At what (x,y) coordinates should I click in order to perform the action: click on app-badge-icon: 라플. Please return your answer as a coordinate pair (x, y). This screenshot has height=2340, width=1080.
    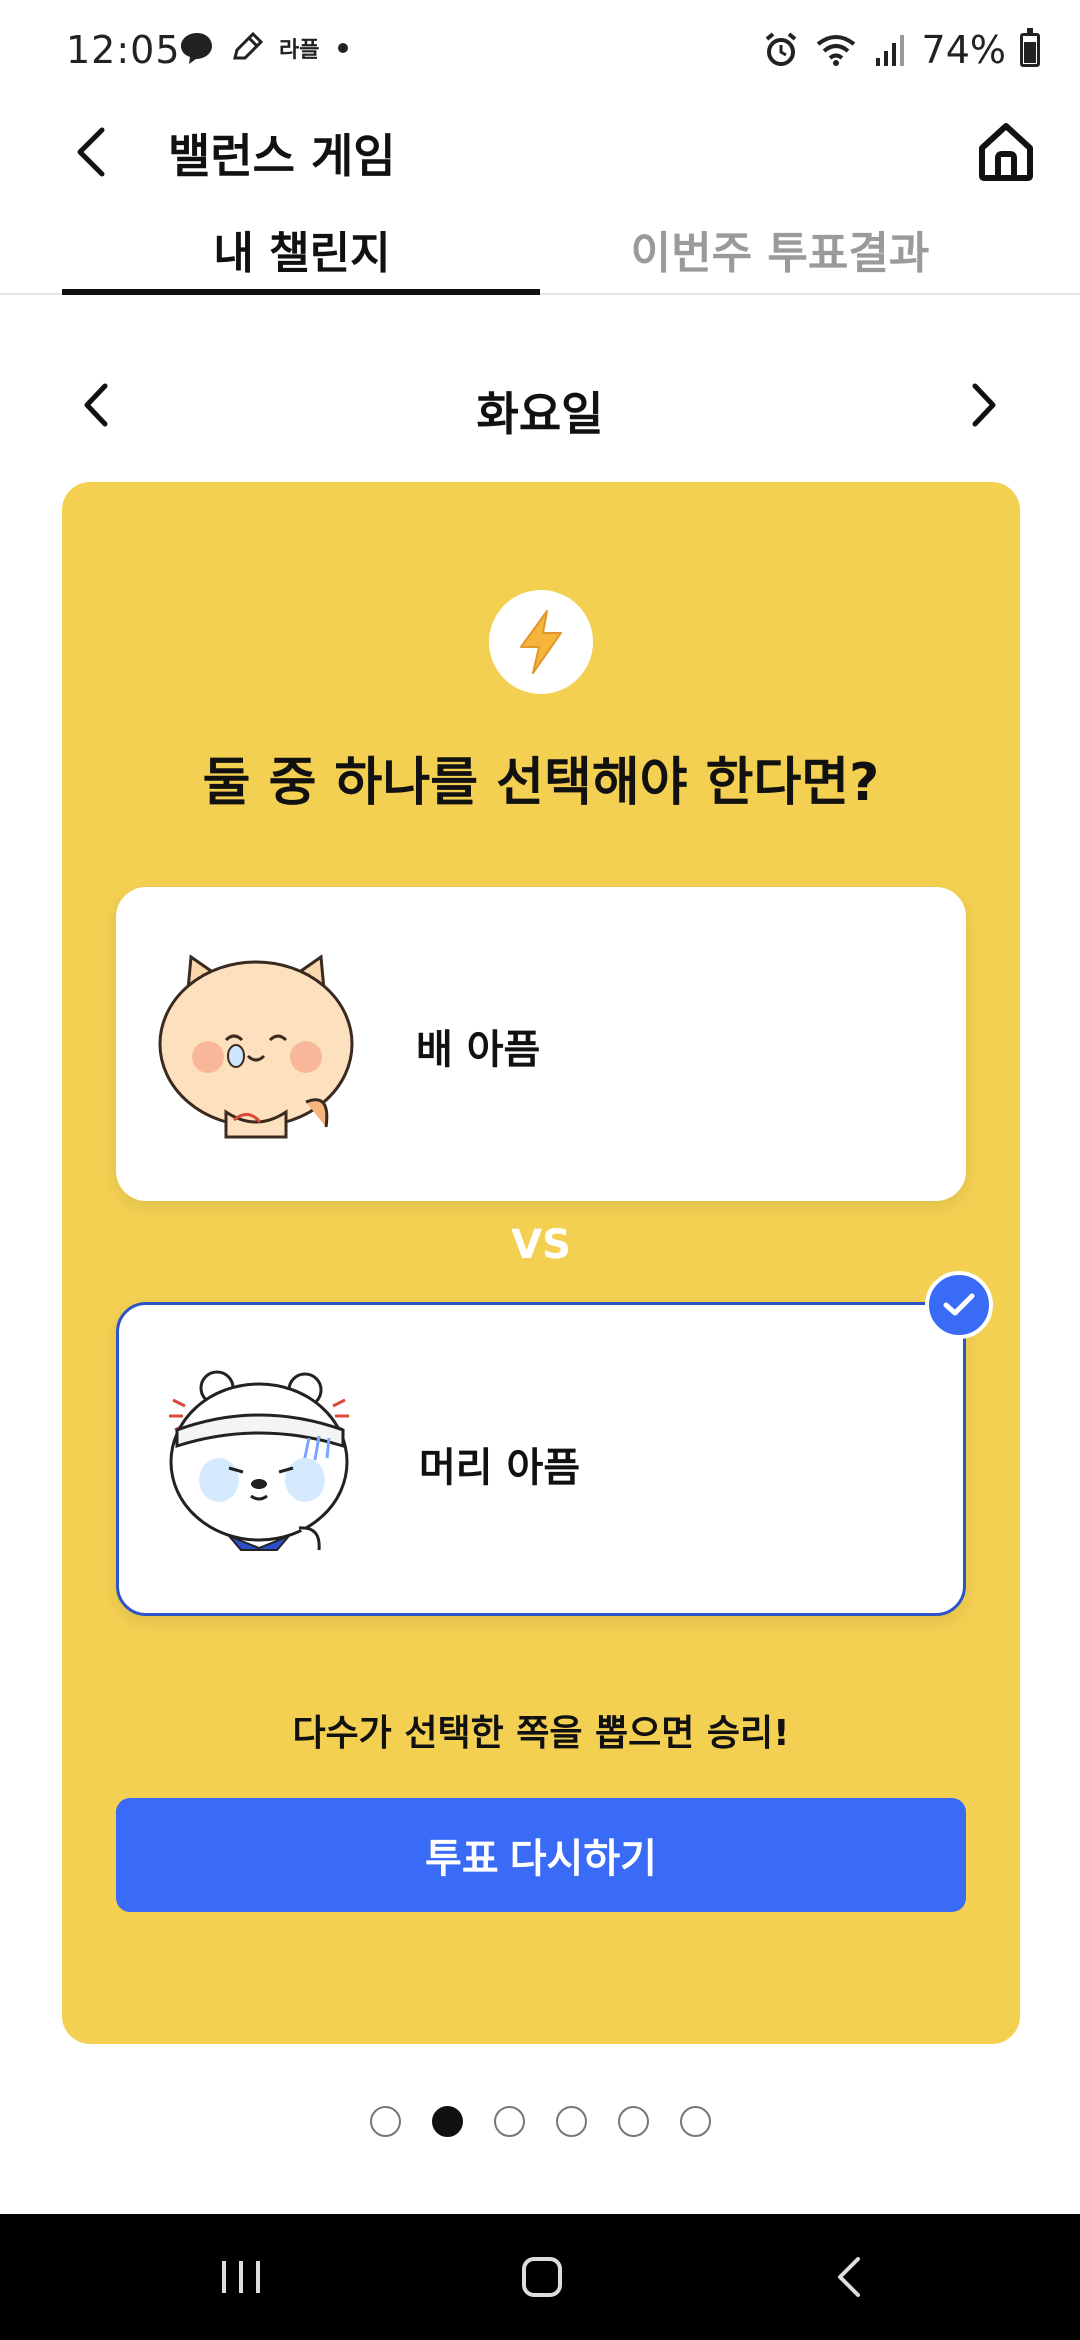
    Looking at the image, I should click on (299, 50).